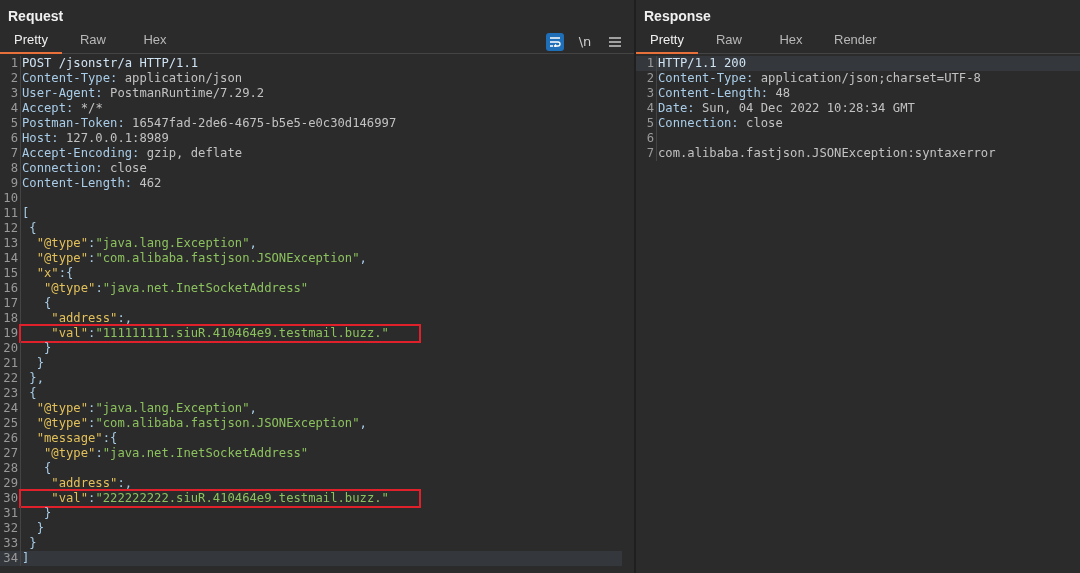 This screenshot has width=1080, height=573. I want to click on line-number: 17, so click(10, 303).